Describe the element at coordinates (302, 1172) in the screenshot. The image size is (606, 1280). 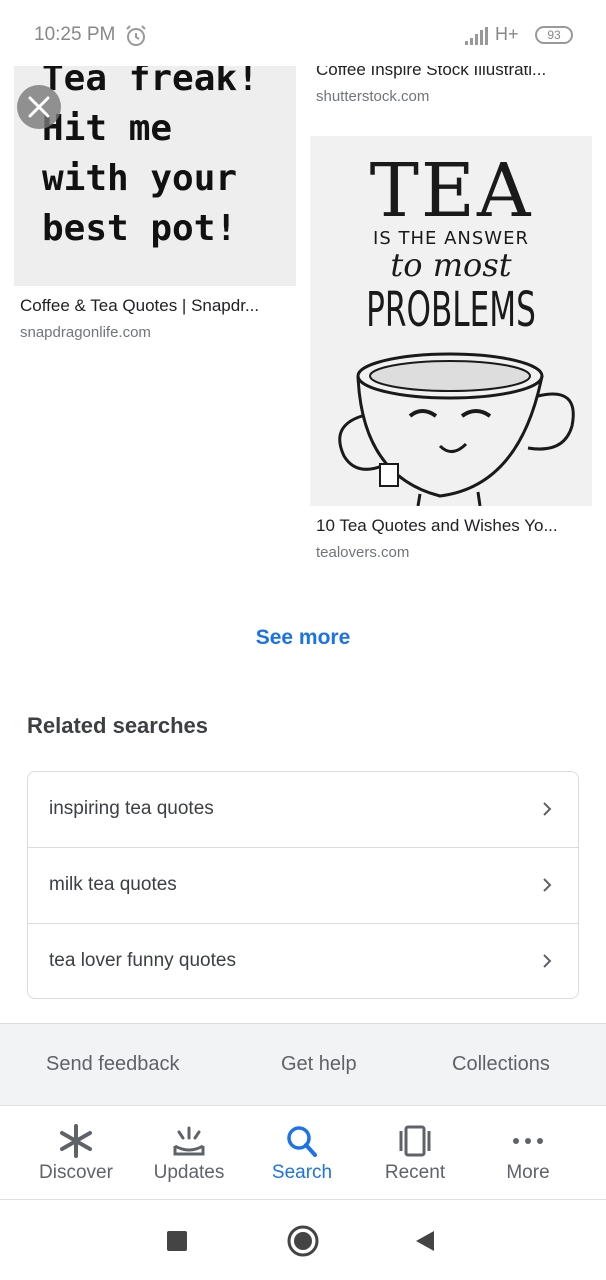
I see `nav-label: Search` at that location.